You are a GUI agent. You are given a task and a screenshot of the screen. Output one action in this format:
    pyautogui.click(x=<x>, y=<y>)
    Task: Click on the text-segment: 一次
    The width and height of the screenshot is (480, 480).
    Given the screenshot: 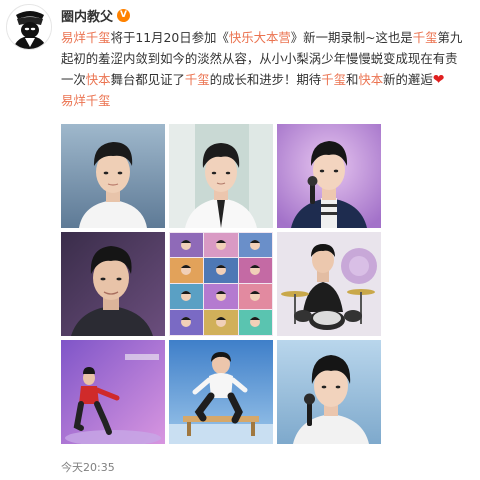 What is the action you would take?
    pyautogui.click(x=73, y=79)
    